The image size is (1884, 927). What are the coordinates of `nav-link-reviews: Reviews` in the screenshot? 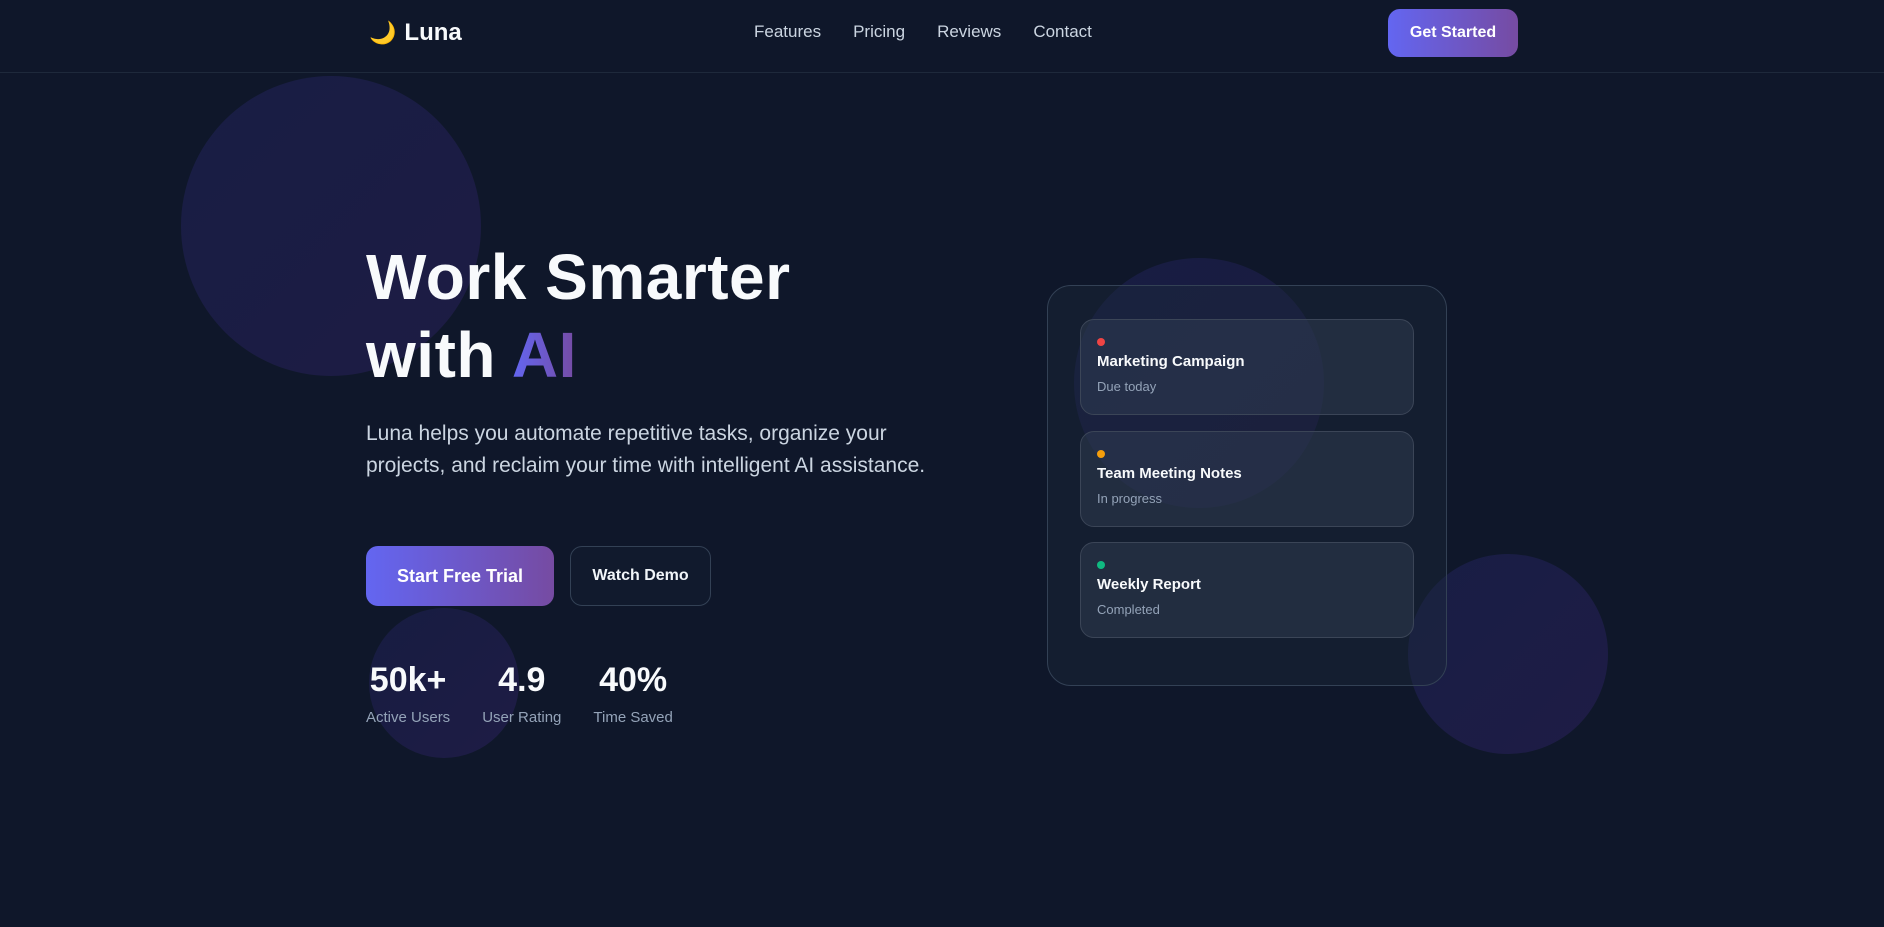 It's located at (969, 32).